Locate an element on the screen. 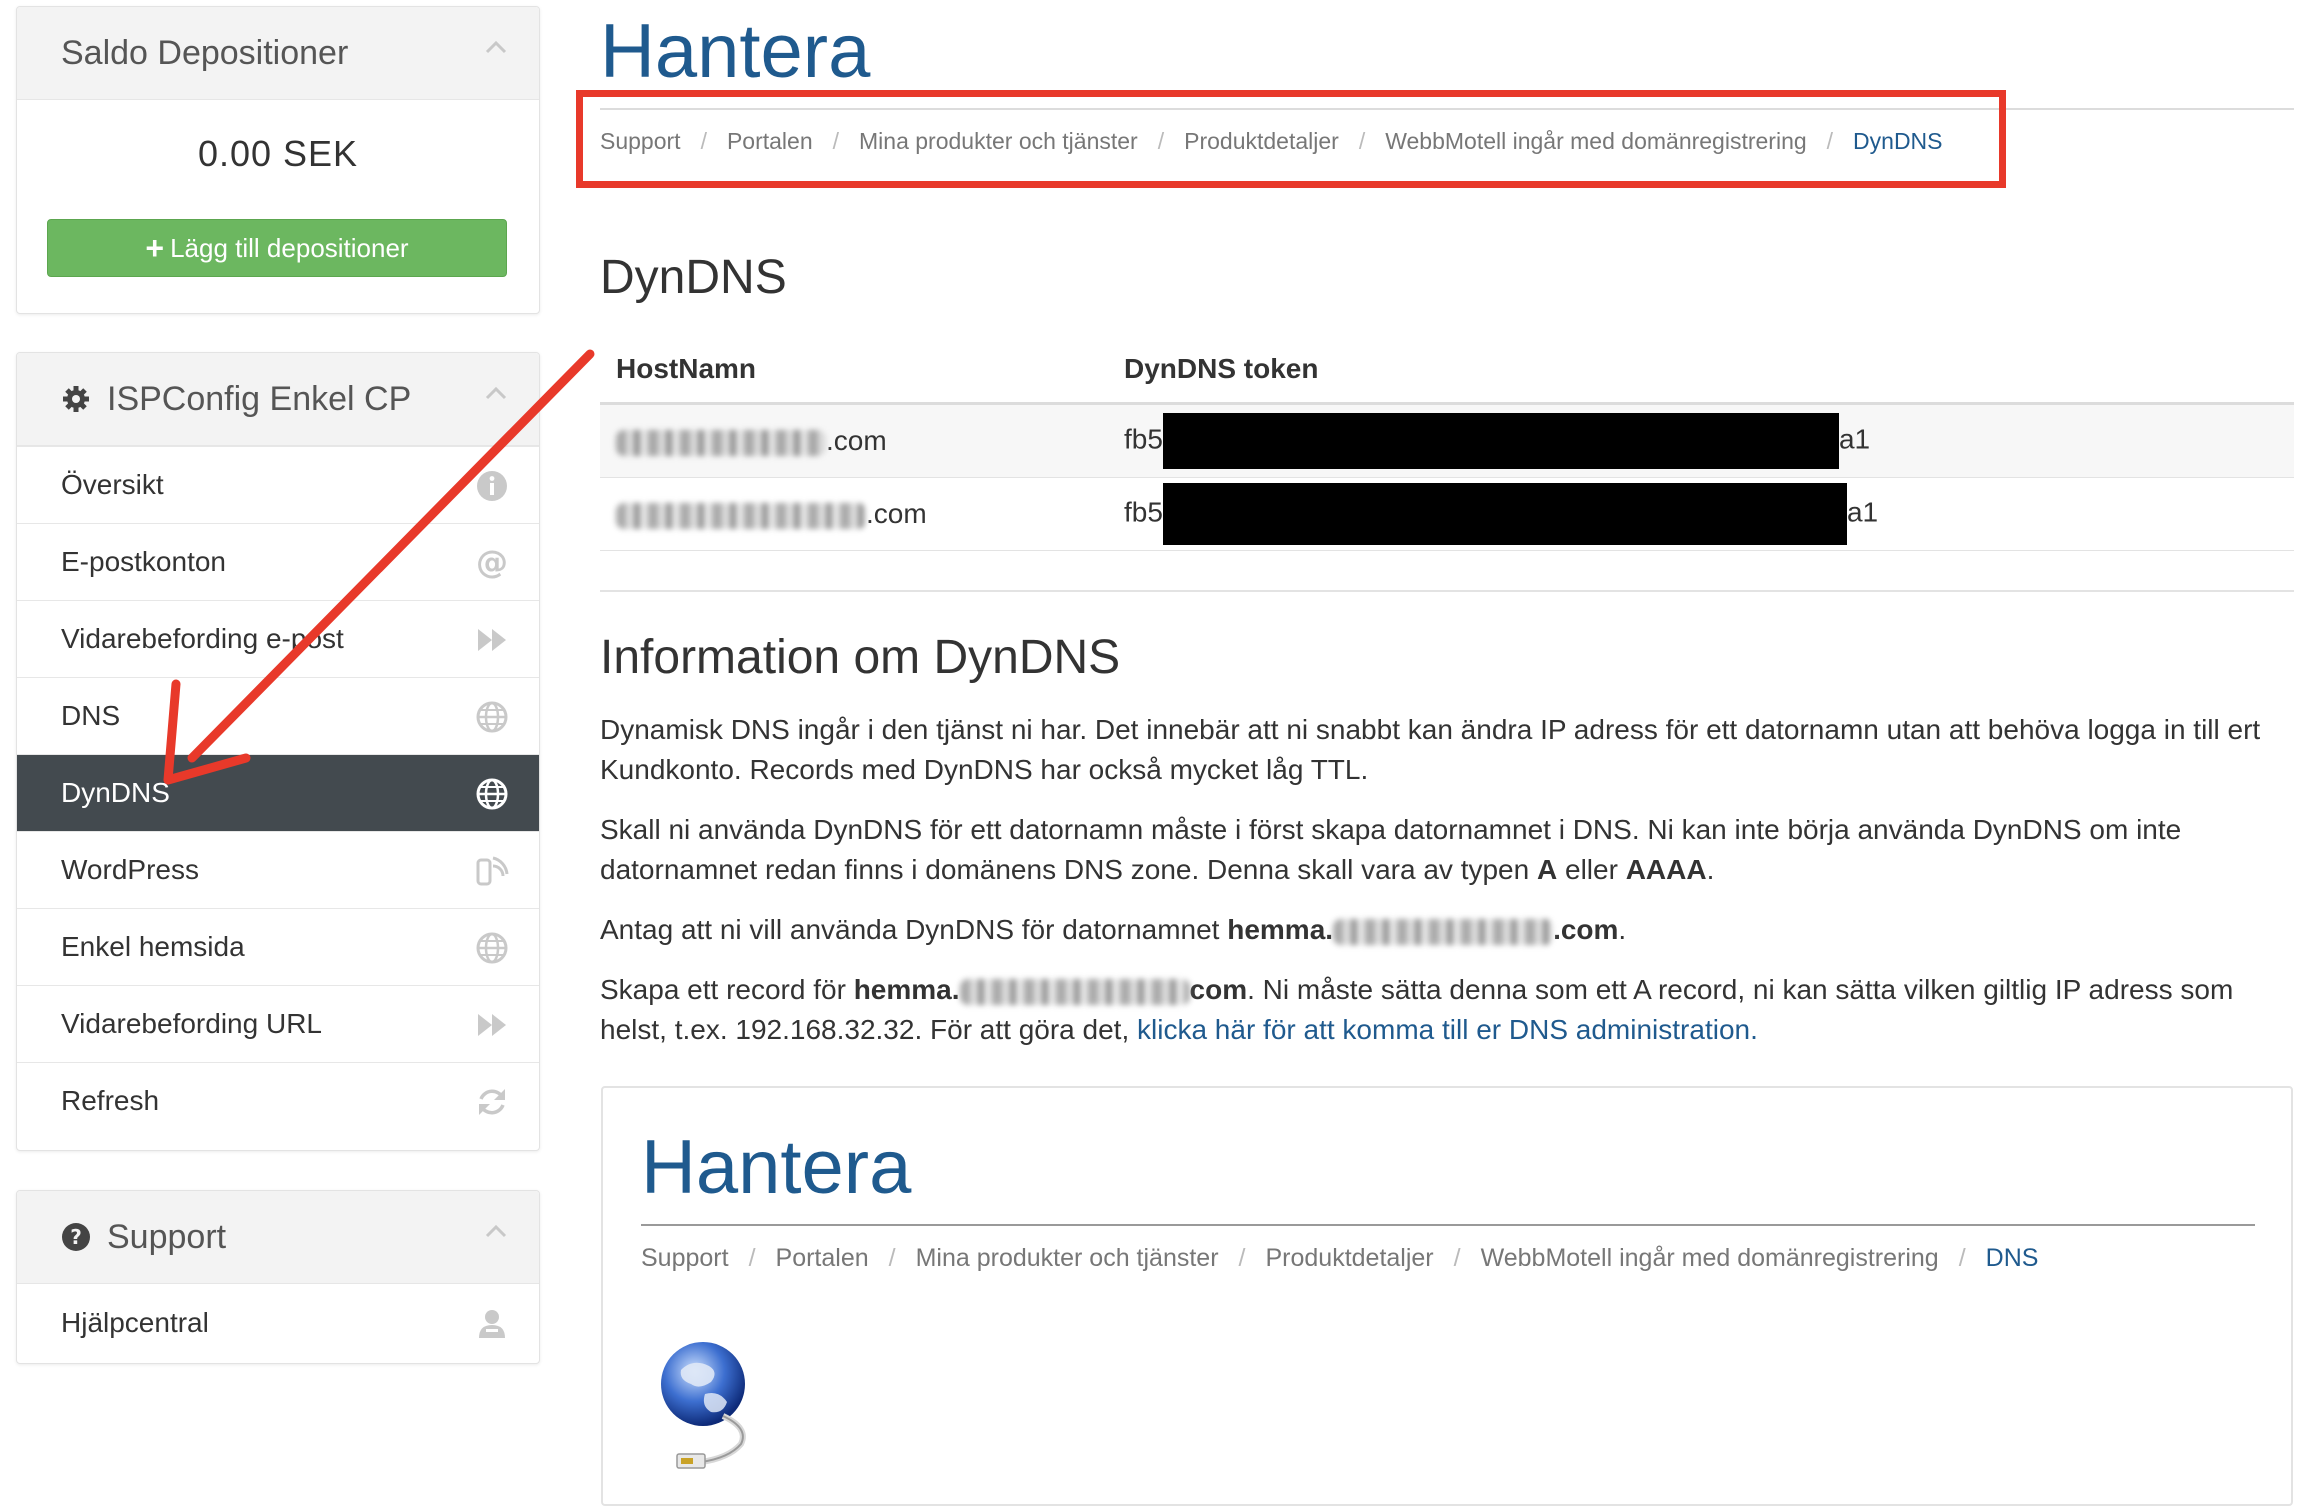  sidebar-item-label: E-postkonton is located at coordinates (143, 561).